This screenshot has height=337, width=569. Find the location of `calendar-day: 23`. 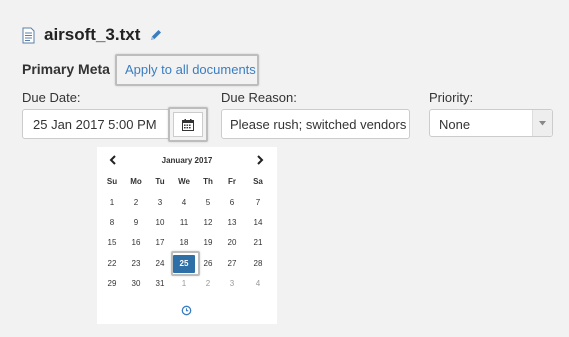

calendar-day: 23 is located at coordinates (136, 264).